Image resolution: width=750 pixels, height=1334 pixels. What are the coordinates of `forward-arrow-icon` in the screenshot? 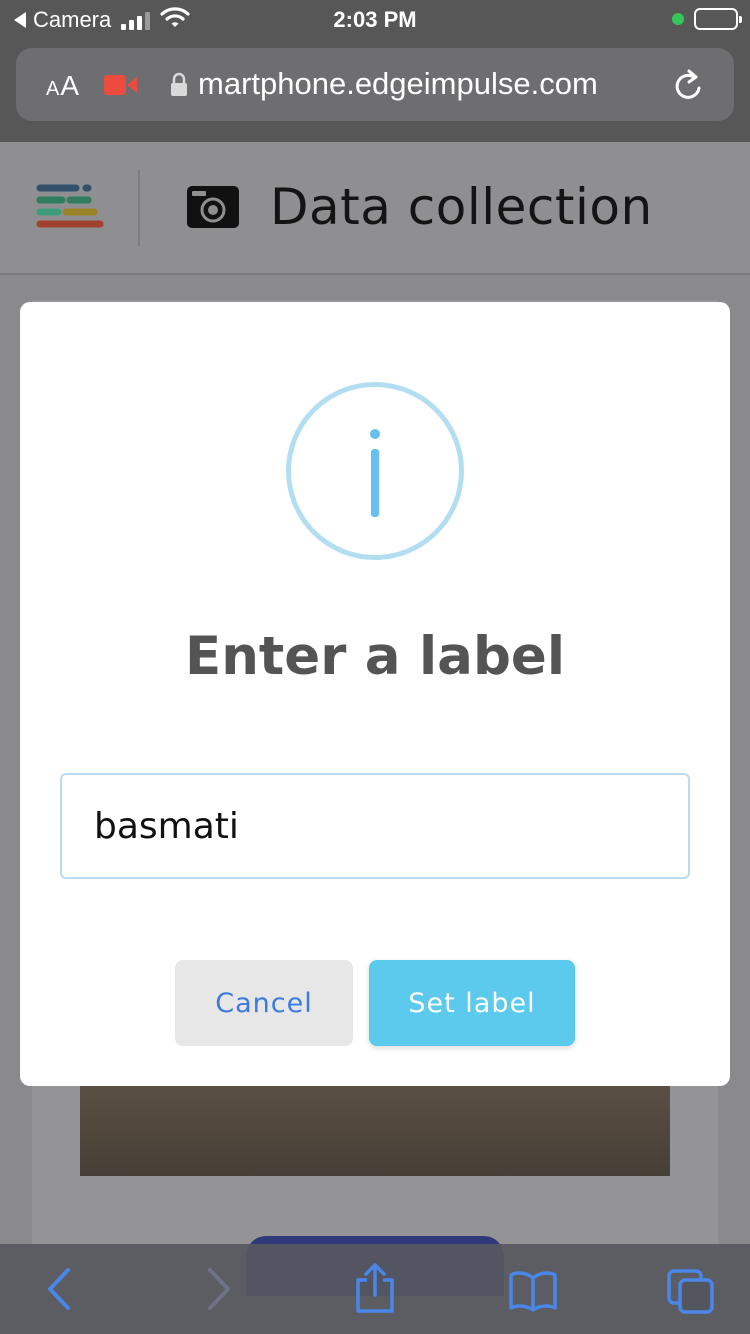 It's located at (220, 1291).